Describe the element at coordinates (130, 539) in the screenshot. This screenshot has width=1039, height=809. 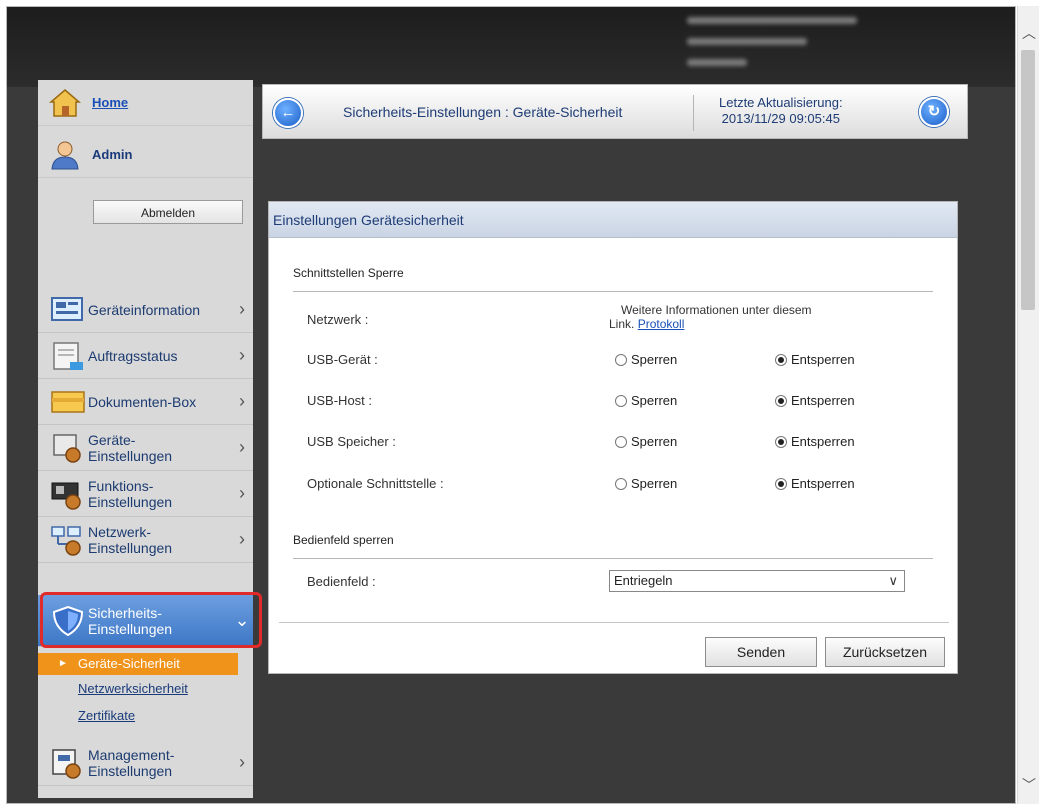
I see `sidebar-item-label: Netzwerk- Einstellungen` at that location.